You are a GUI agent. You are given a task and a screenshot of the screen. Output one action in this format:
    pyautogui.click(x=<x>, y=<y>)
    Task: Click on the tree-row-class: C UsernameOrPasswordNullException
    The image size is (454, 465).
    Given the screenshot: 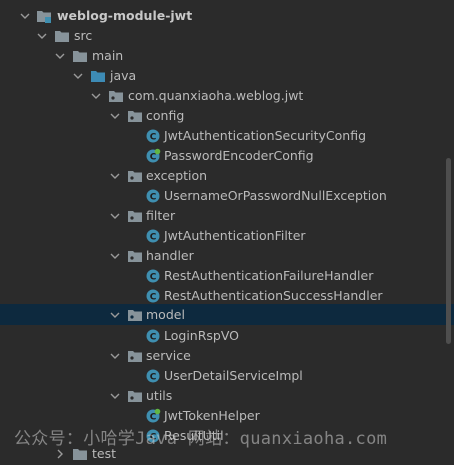 What is the action you would take?
    pyautogui.click(x=227, y=196)
    